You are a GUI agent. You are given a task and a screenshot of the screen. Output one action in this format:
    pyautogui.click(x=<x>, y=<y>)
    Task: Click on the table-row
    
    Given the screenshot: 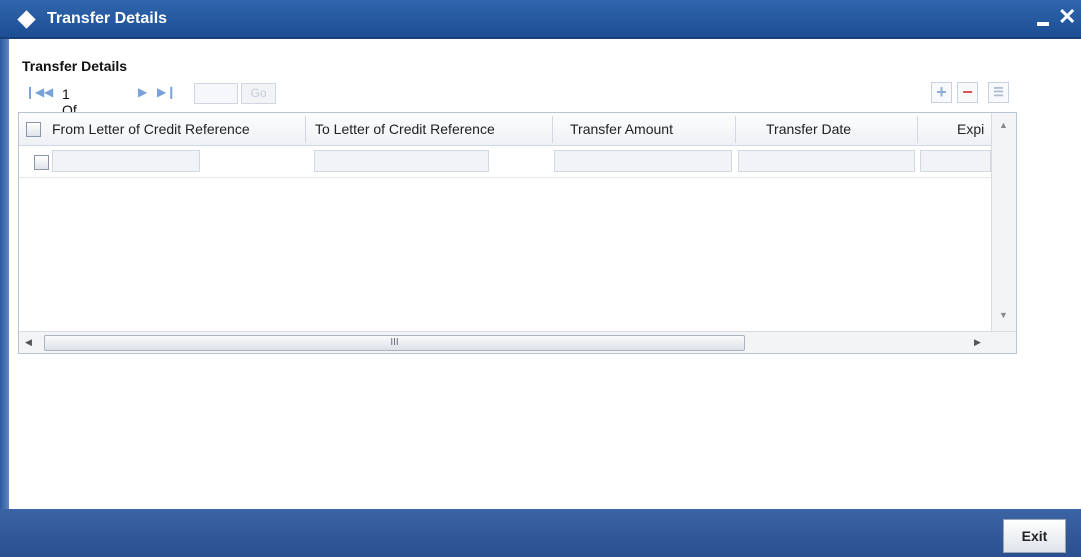 What is the action you would take?
    pyautogui.click(x=505, y=162)
    